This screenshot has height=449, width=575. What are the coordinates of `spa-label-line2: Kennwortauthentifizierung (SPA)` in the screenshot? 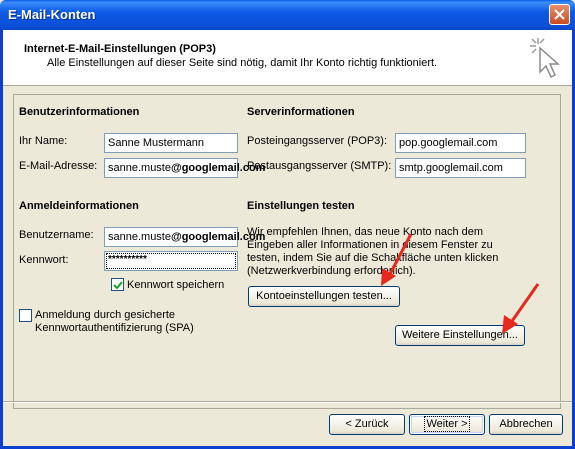 It's located at (114, 328).